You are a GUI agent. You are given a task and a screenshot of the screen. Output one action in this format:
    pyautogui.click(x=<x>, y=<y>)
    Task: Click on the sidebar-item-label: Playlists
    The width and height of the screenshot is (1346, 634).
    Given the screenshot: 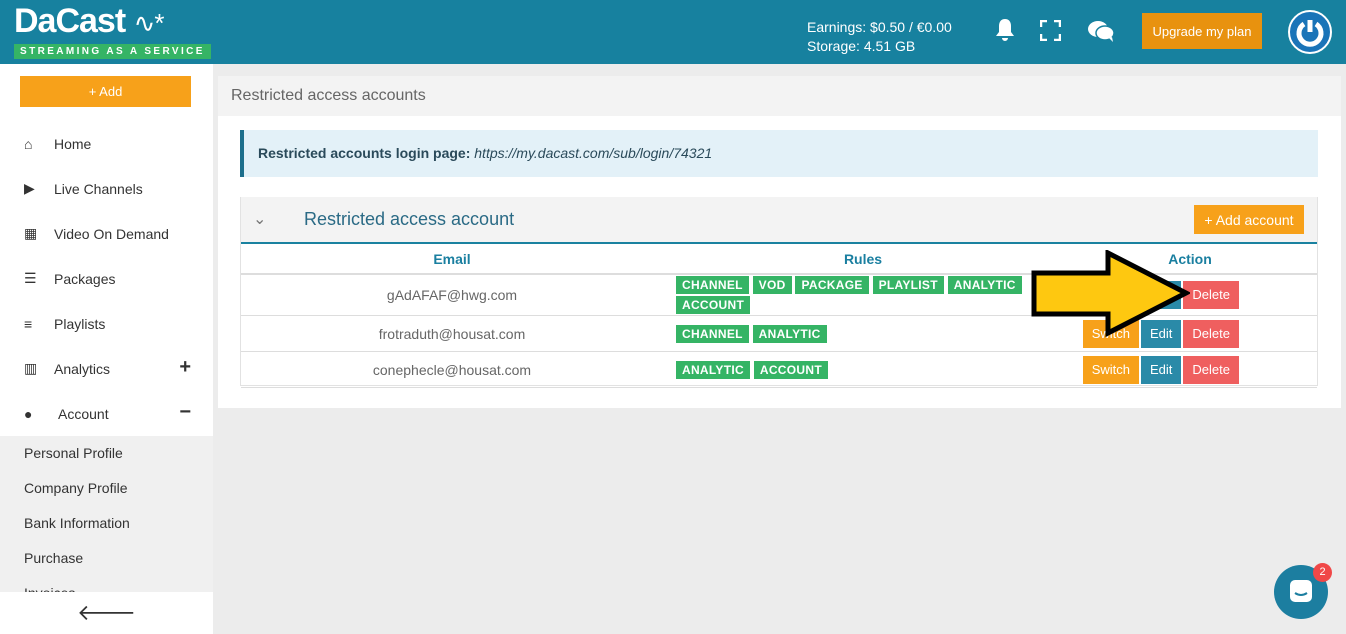 What is the action you would take?
    pyautogui.click(x=80, y=323)
    